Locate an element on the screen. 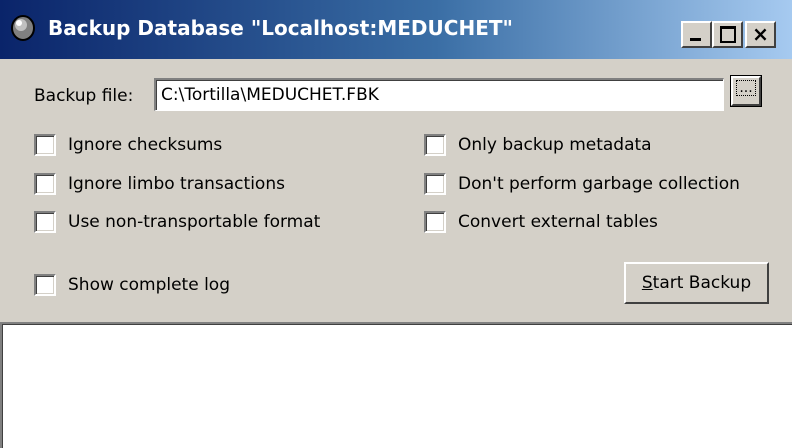  close-button: × is located at coordinates (760, 34).